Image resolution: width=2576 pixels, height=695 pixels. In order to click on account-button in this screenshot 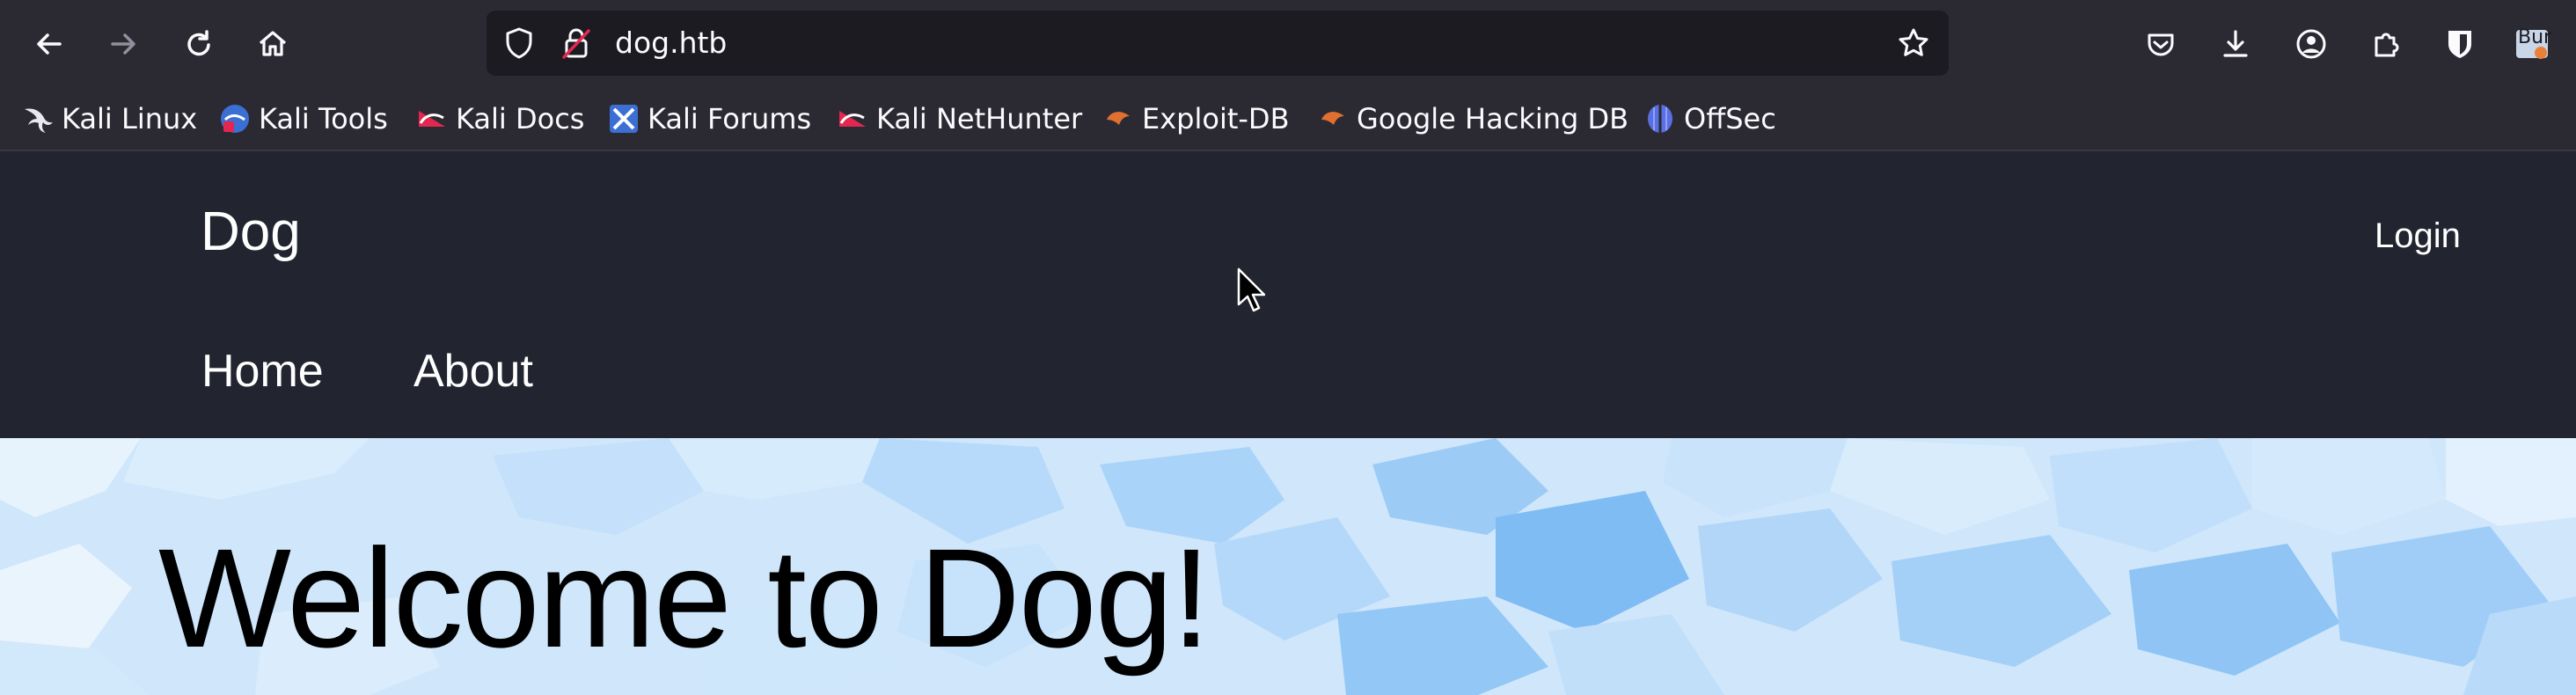, I will do `click(2311, 44)`.